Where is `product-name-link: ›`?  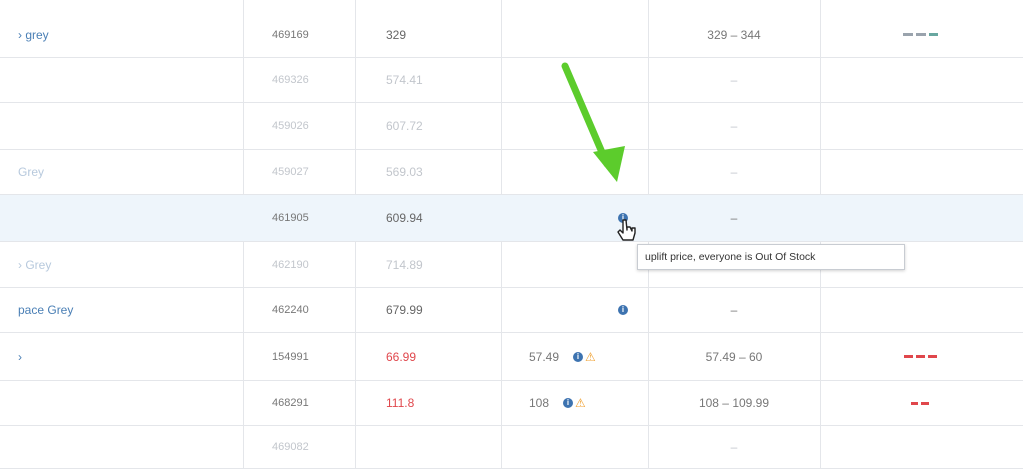
product-name-link: › is located at coordinates (20, 356).